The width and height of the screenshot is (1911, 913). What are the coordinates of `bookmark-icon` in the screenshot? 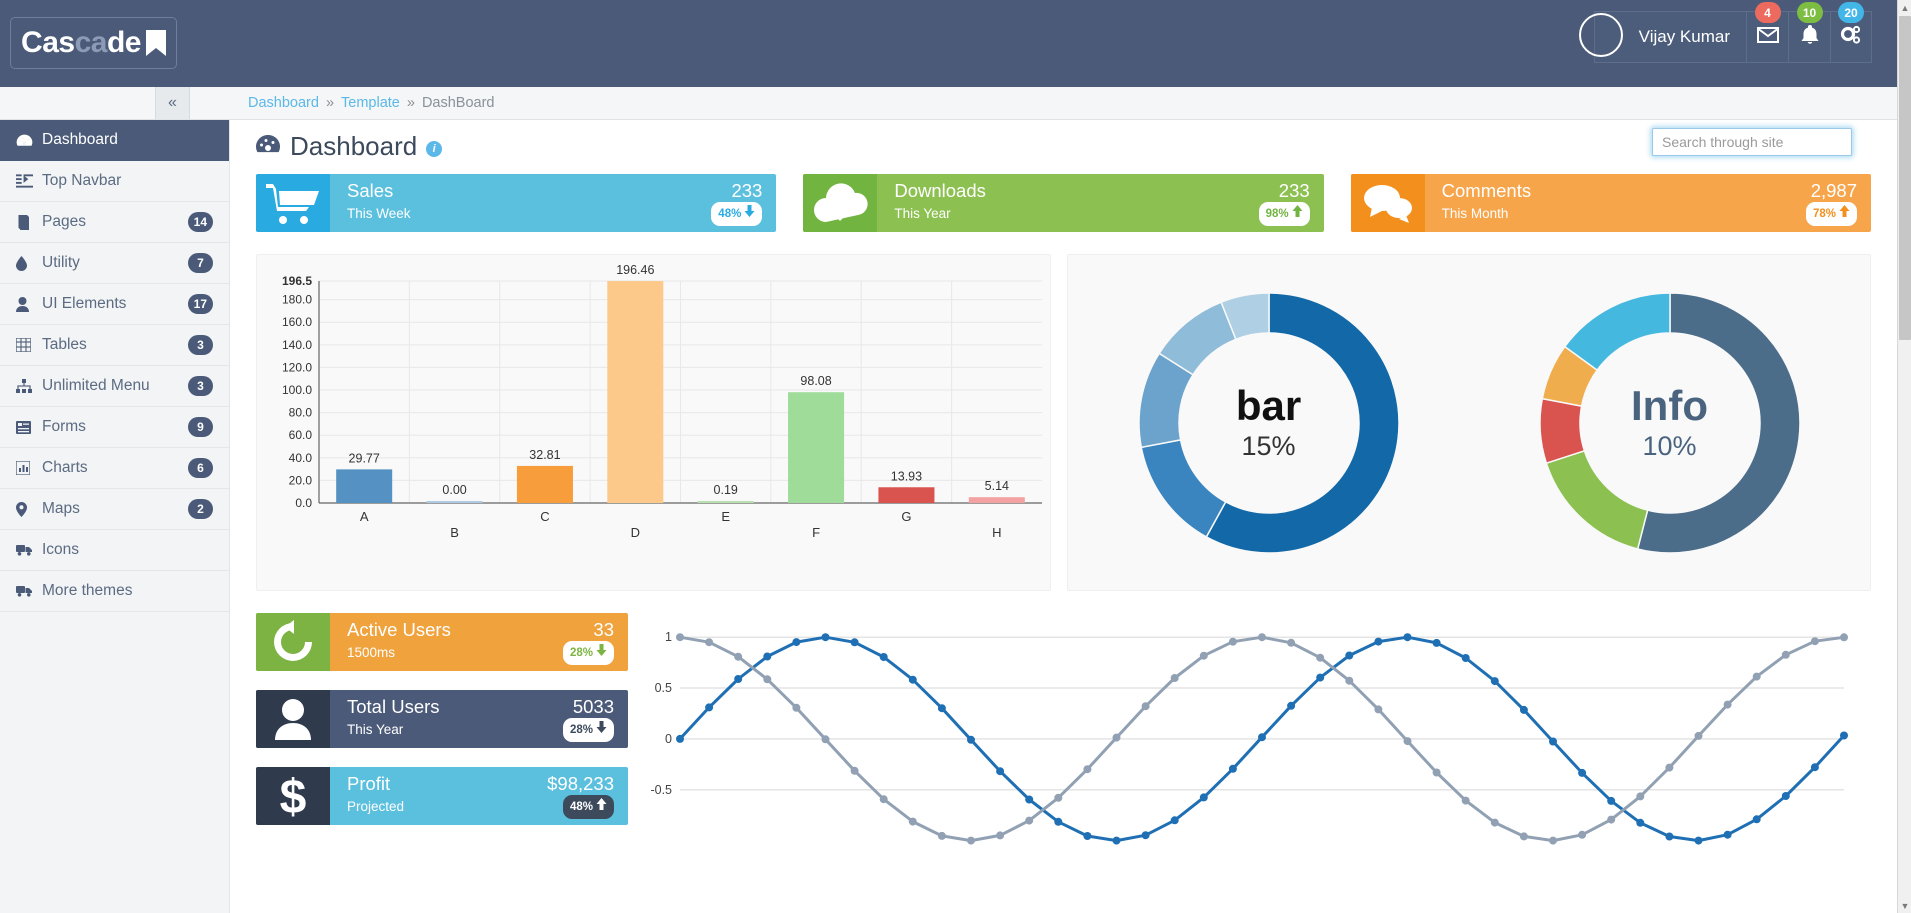 It's located at (155, 43).